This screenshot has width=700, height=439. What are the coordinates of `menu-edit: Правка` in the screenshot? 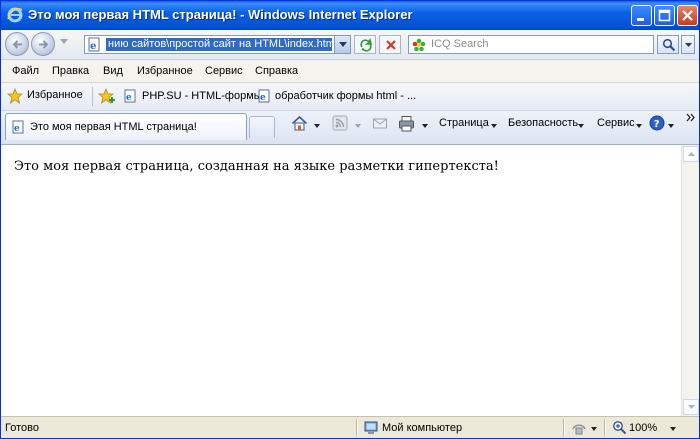 It's located at (70, 71).